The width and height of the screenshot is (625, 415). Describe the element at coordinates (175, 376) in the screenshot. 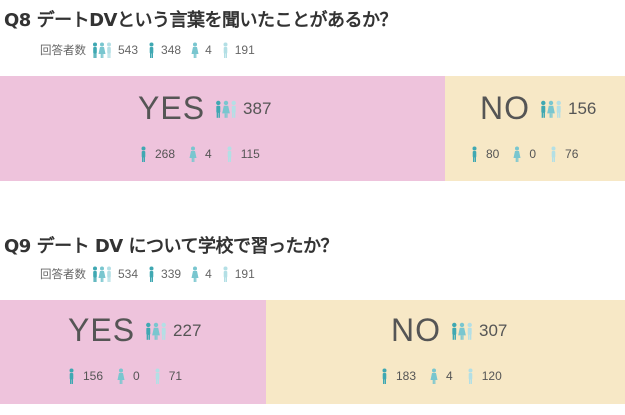

I see `yes-other: 71` at that location.